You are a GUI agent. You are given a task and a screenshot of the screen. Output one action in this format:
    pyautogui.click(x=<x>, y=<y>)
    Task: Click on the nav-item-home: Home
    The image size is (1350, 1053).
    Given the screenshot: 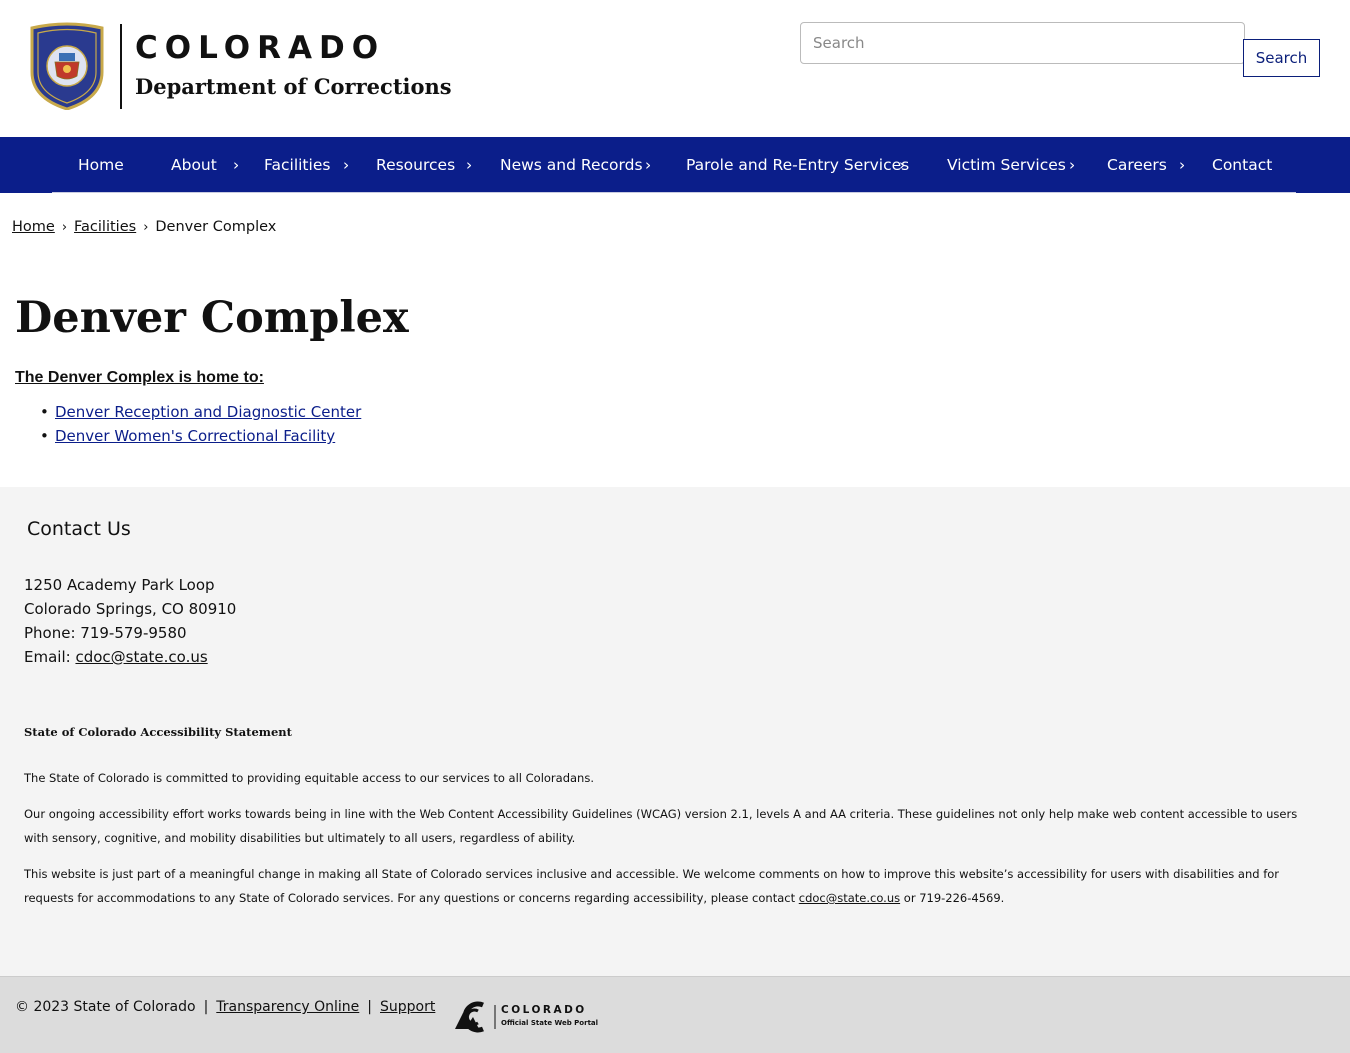 What is the action you would take?
    pyautogui.click(x=101, y=165)
    